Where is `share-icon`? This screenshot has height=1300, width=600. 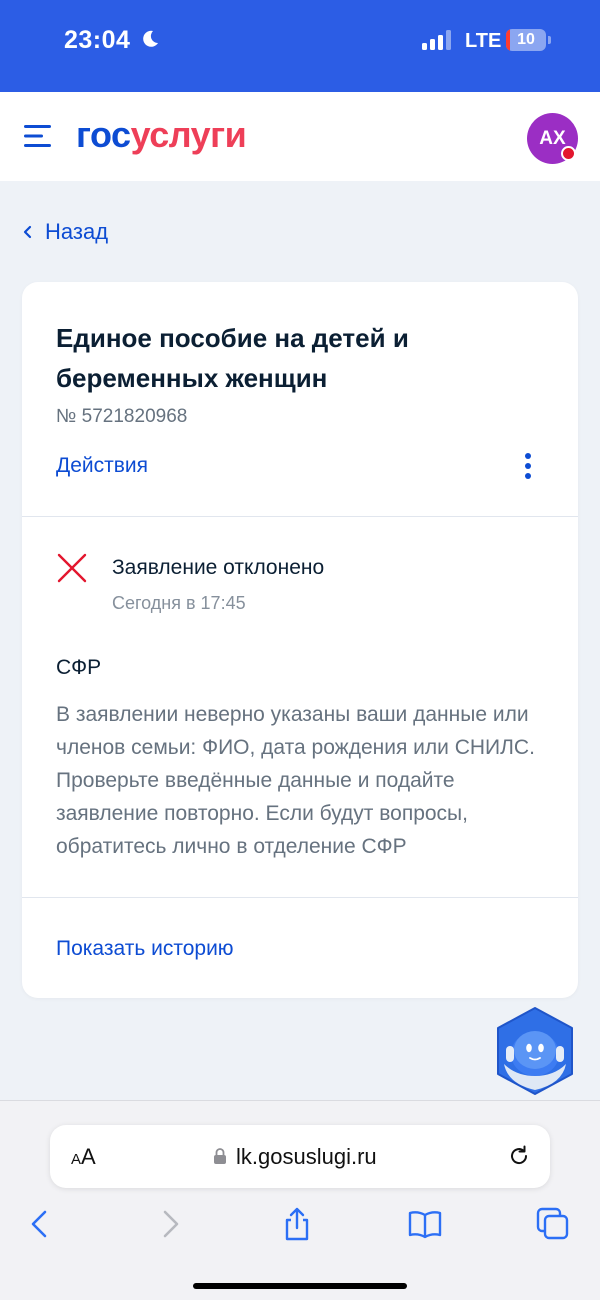
share-icon is located at coordinates (297, 1224).